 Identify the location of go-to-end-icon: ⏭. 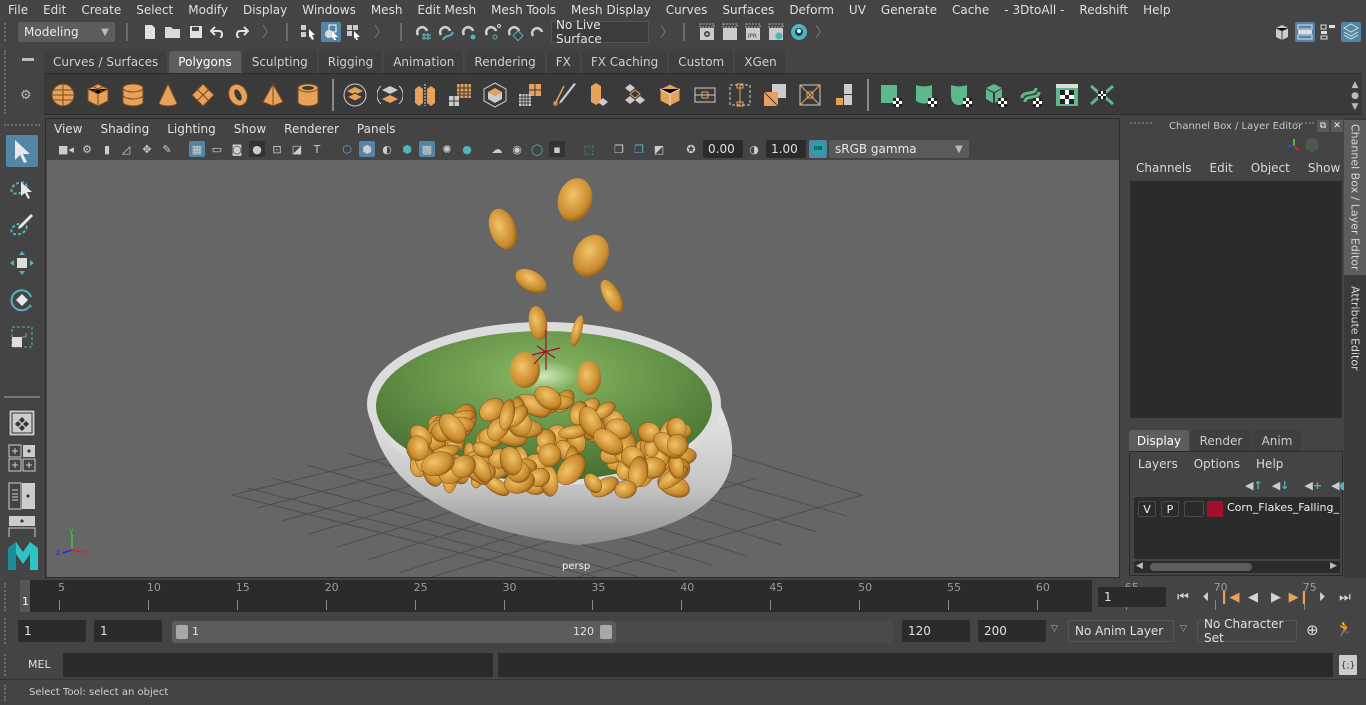
(1345, 597).